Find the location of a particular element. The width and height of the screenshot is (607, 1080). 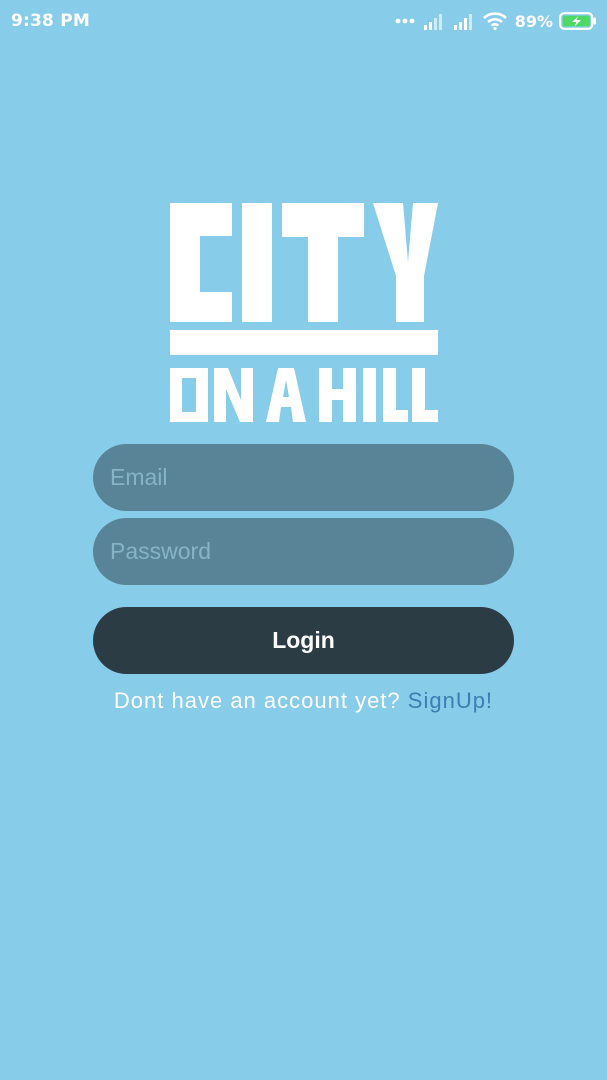

battery-charging-icon is located at coordinates (577, 21).